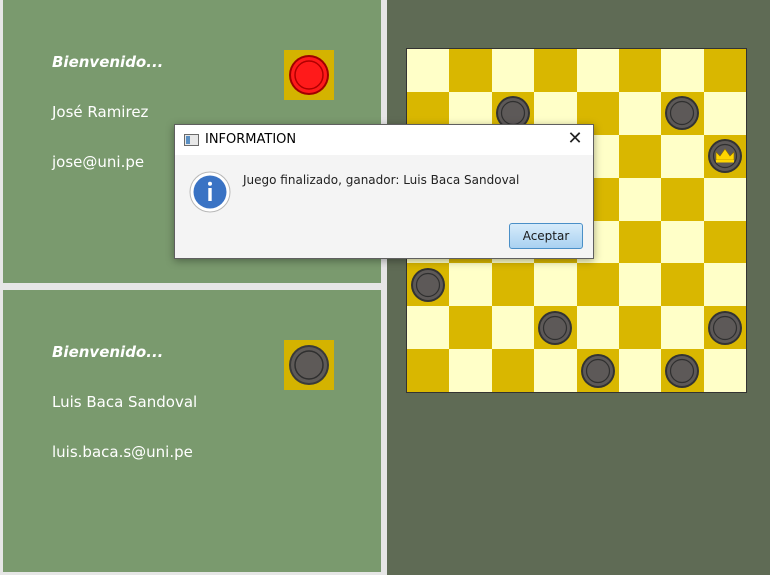 This screenshot has width=770, height=575. I want to click on player1-name: José Ramirez, so click(100, 112).